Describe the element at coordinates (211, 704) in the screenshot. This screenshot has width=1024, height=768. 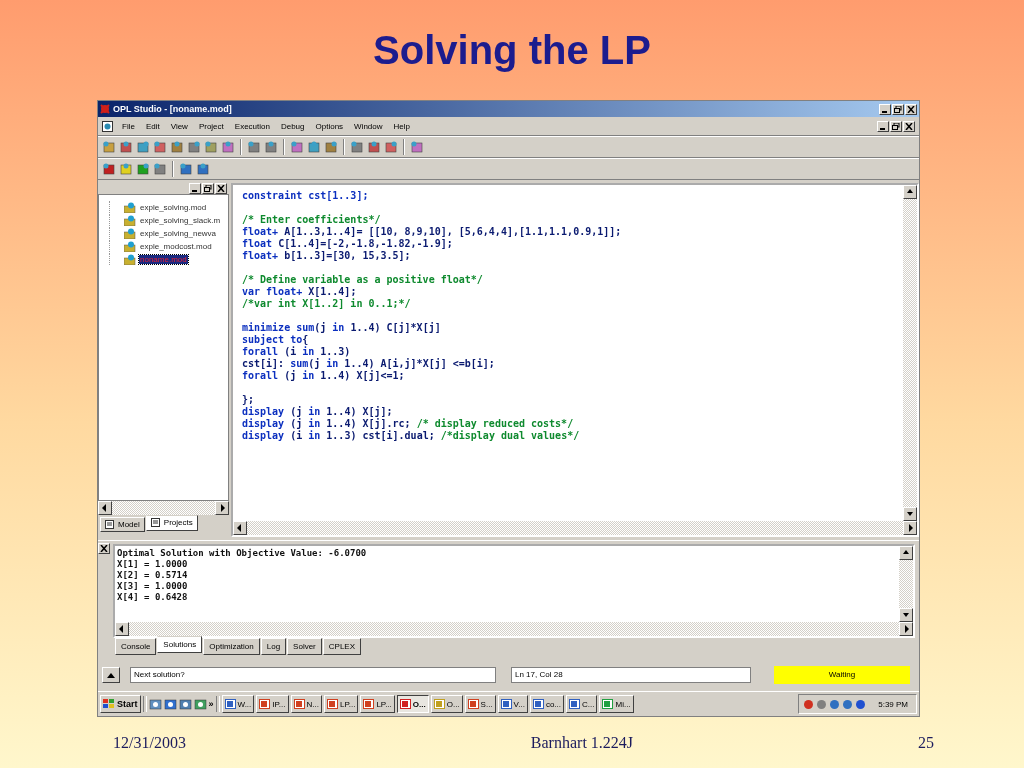
I see `more-button: »` at that location.